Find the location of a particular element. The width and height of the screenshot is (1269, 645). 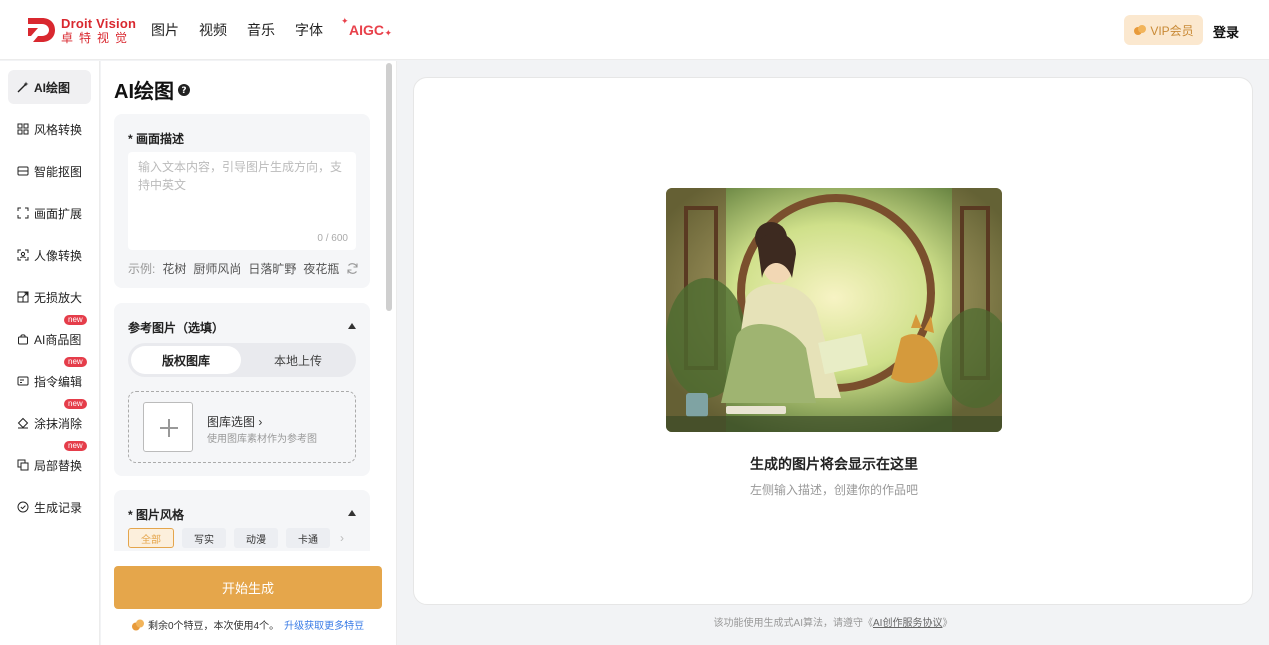

generate-button: 开始生成 is located at coordinates (248, 587).